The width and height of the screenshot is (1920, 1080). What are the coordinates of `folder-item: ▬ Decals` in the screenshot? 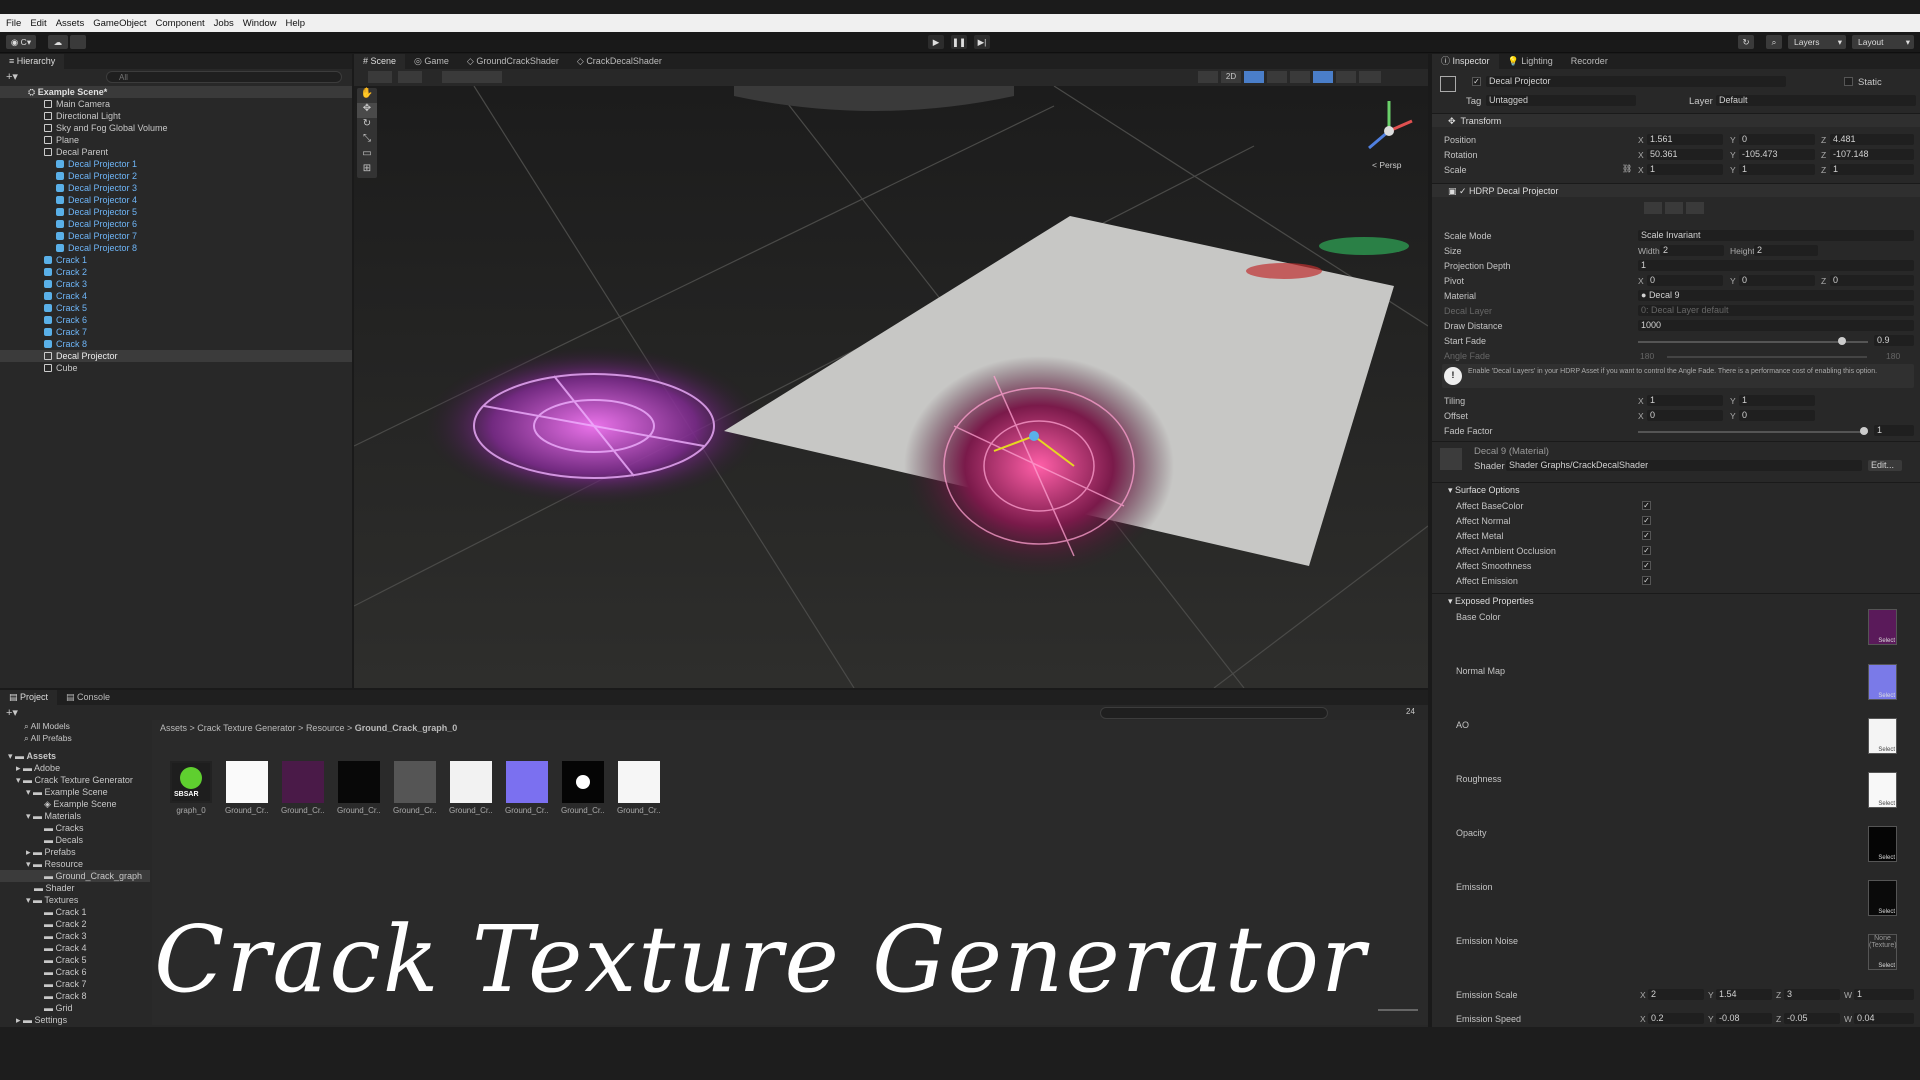 It's located at (75, 840).